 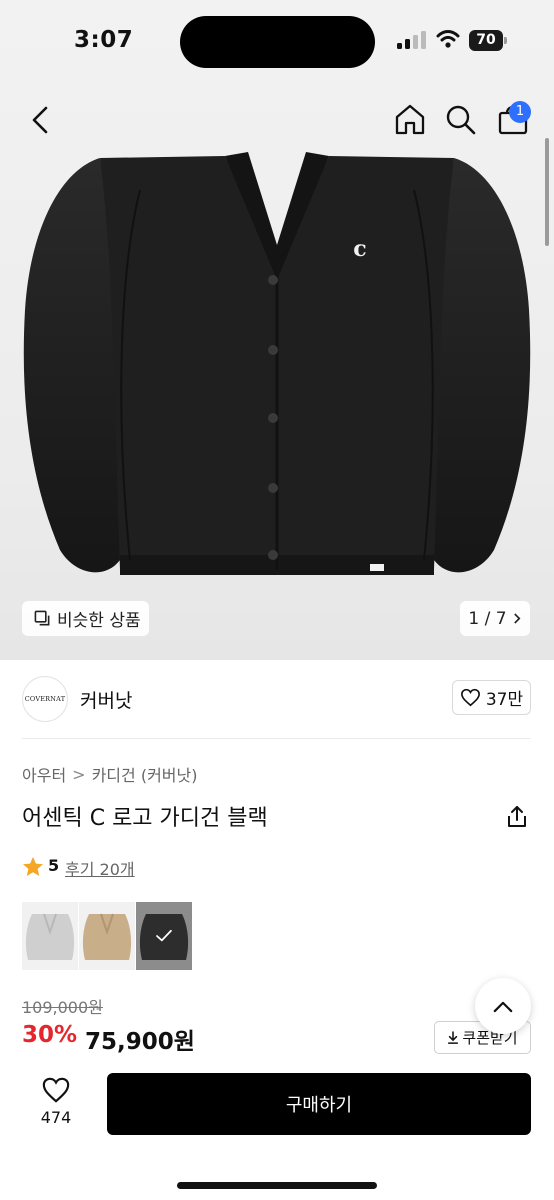 I want to click on chevron-right-icon, so click(x=517, y=618).